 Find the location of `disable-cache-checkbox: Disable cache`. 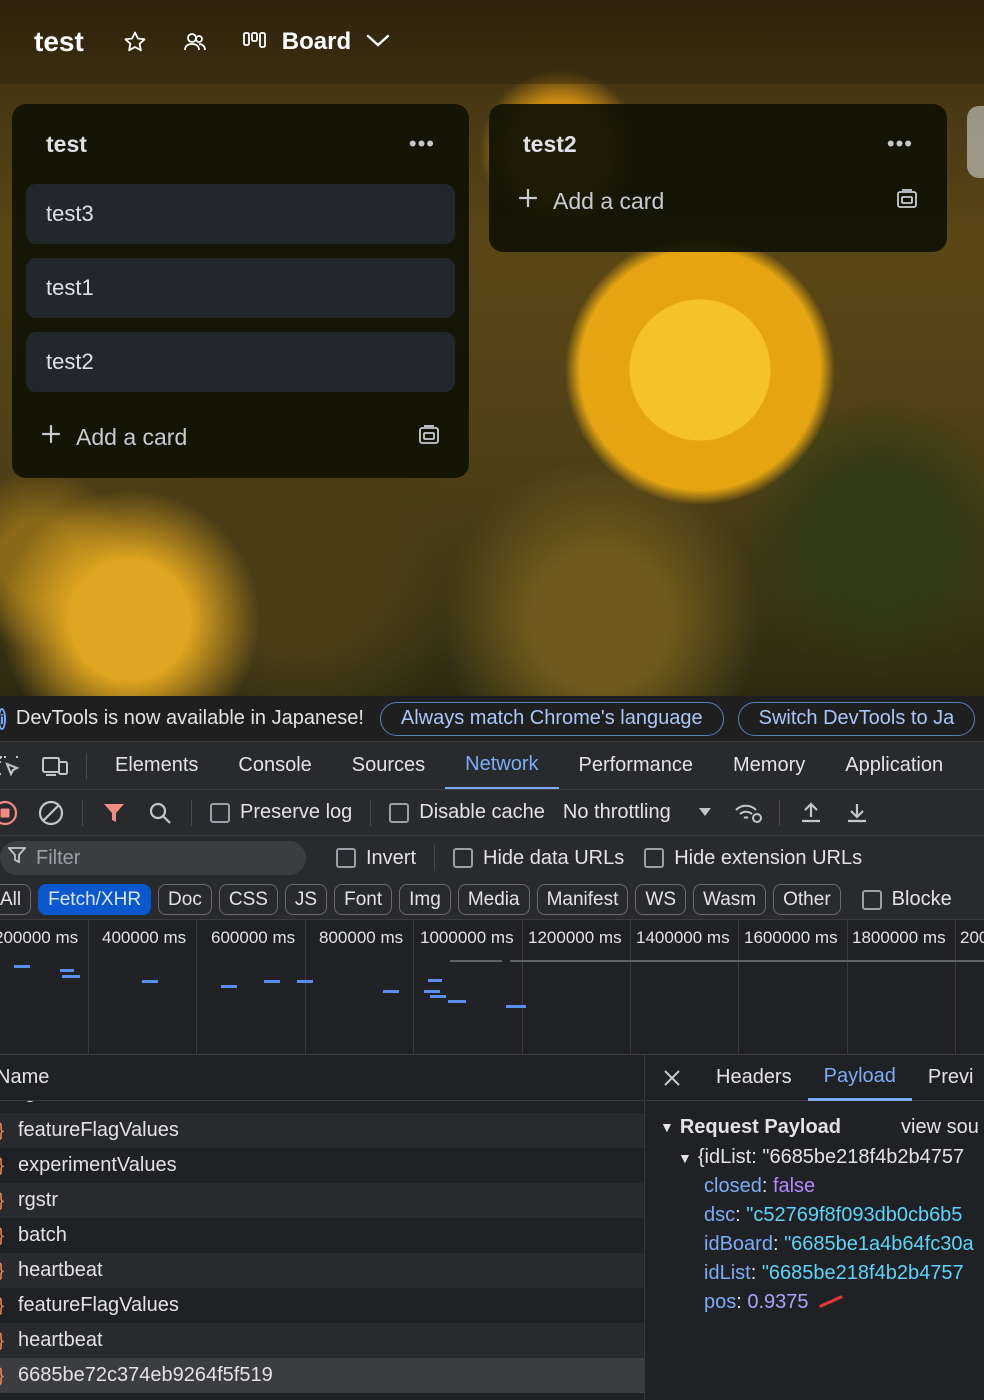

disable-cache-checkbox: Disable cache is located at coordinates (467, 812).